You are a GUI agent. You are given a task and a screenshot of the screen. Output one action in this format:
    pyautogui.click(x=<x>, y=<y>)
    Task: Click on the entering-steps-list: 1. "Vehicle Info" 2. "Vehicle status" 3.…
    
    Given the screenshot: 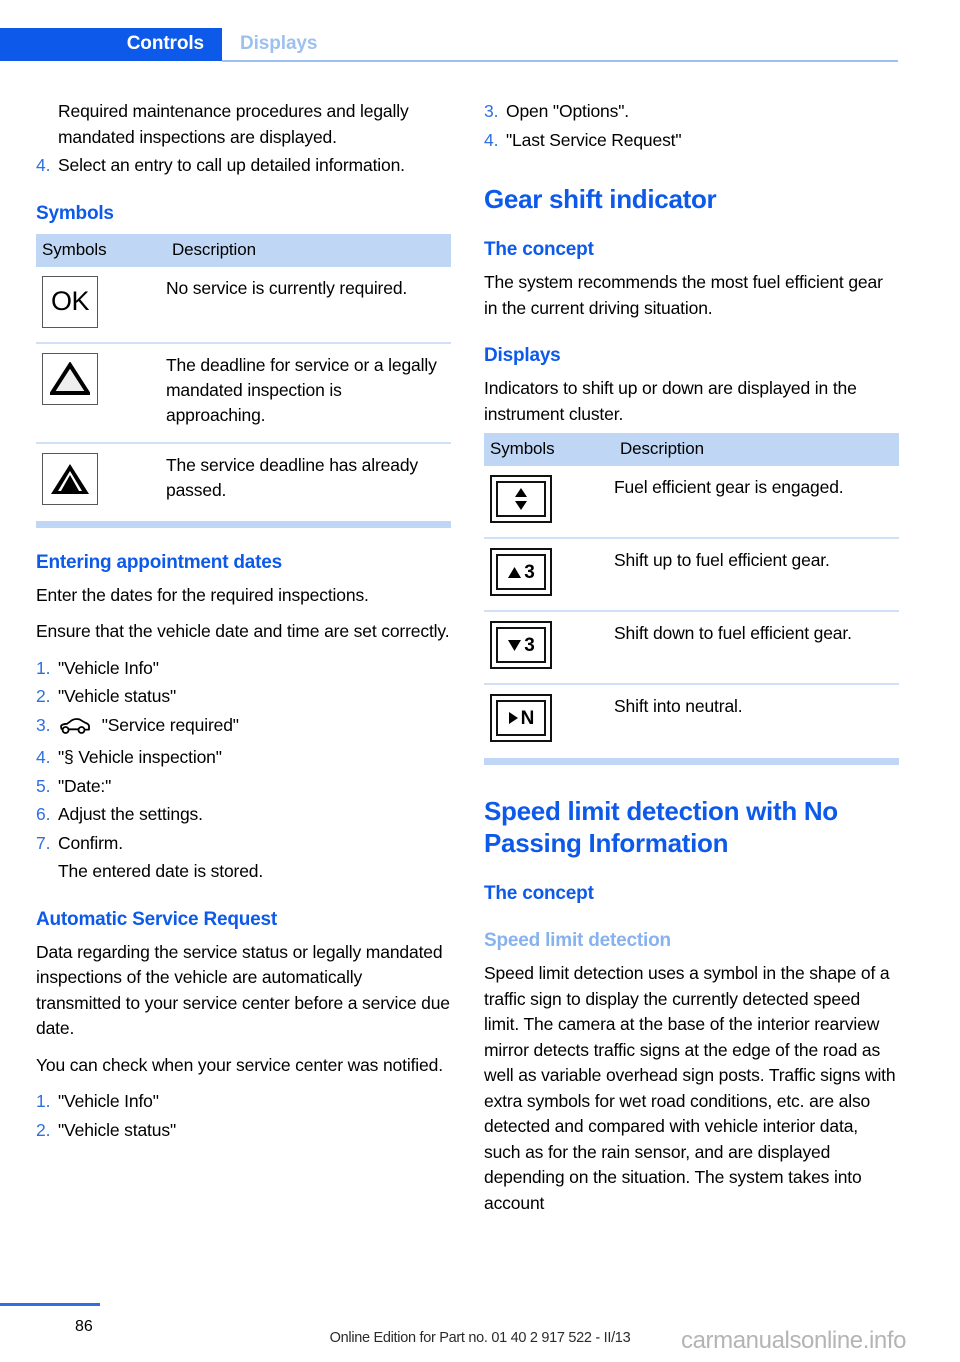 What is the action you would take?
    pyautogui.click(x=243, y=770)
    